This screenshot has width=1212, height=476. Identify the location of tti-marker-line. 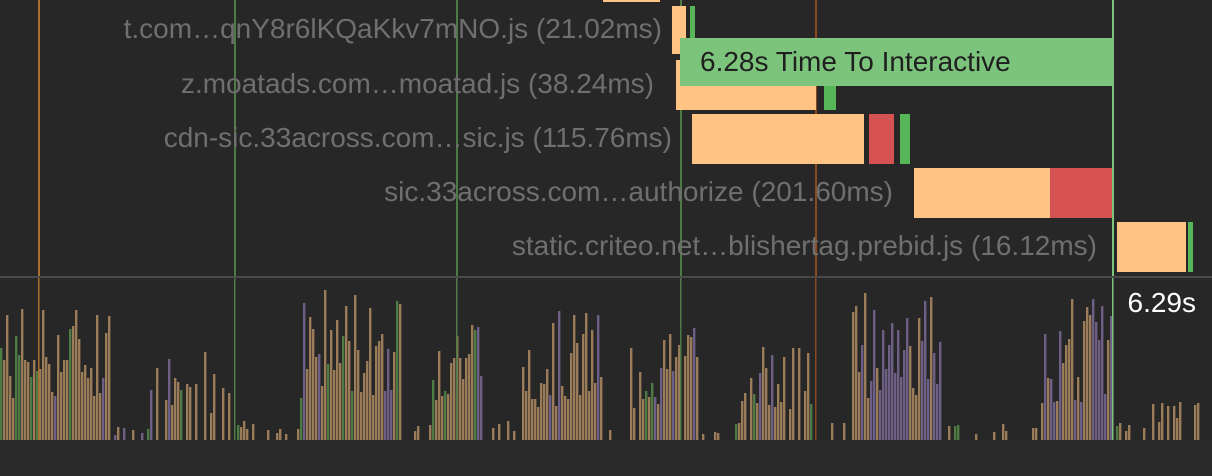
(1113, 138).